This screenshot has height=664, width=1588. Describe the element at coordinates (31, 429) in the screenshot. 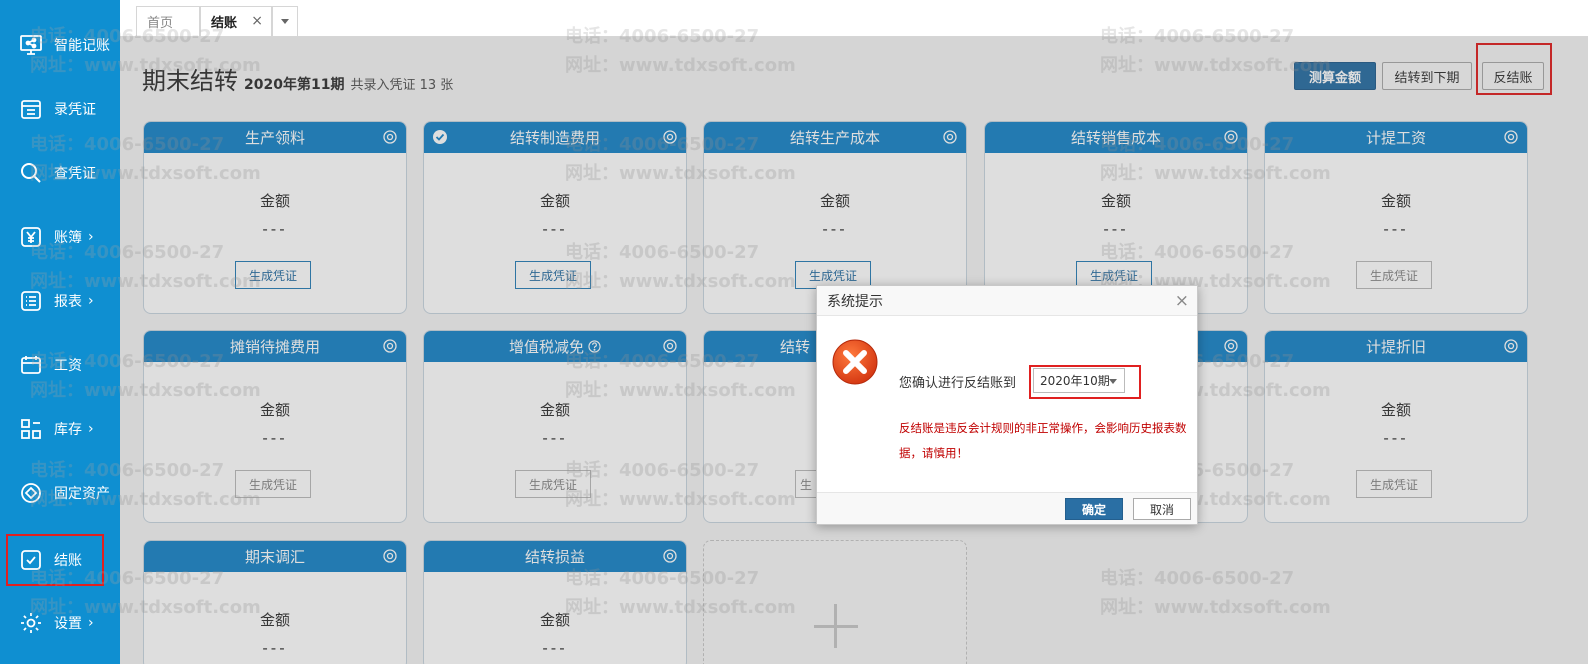

I see `grid-icon` at that location.